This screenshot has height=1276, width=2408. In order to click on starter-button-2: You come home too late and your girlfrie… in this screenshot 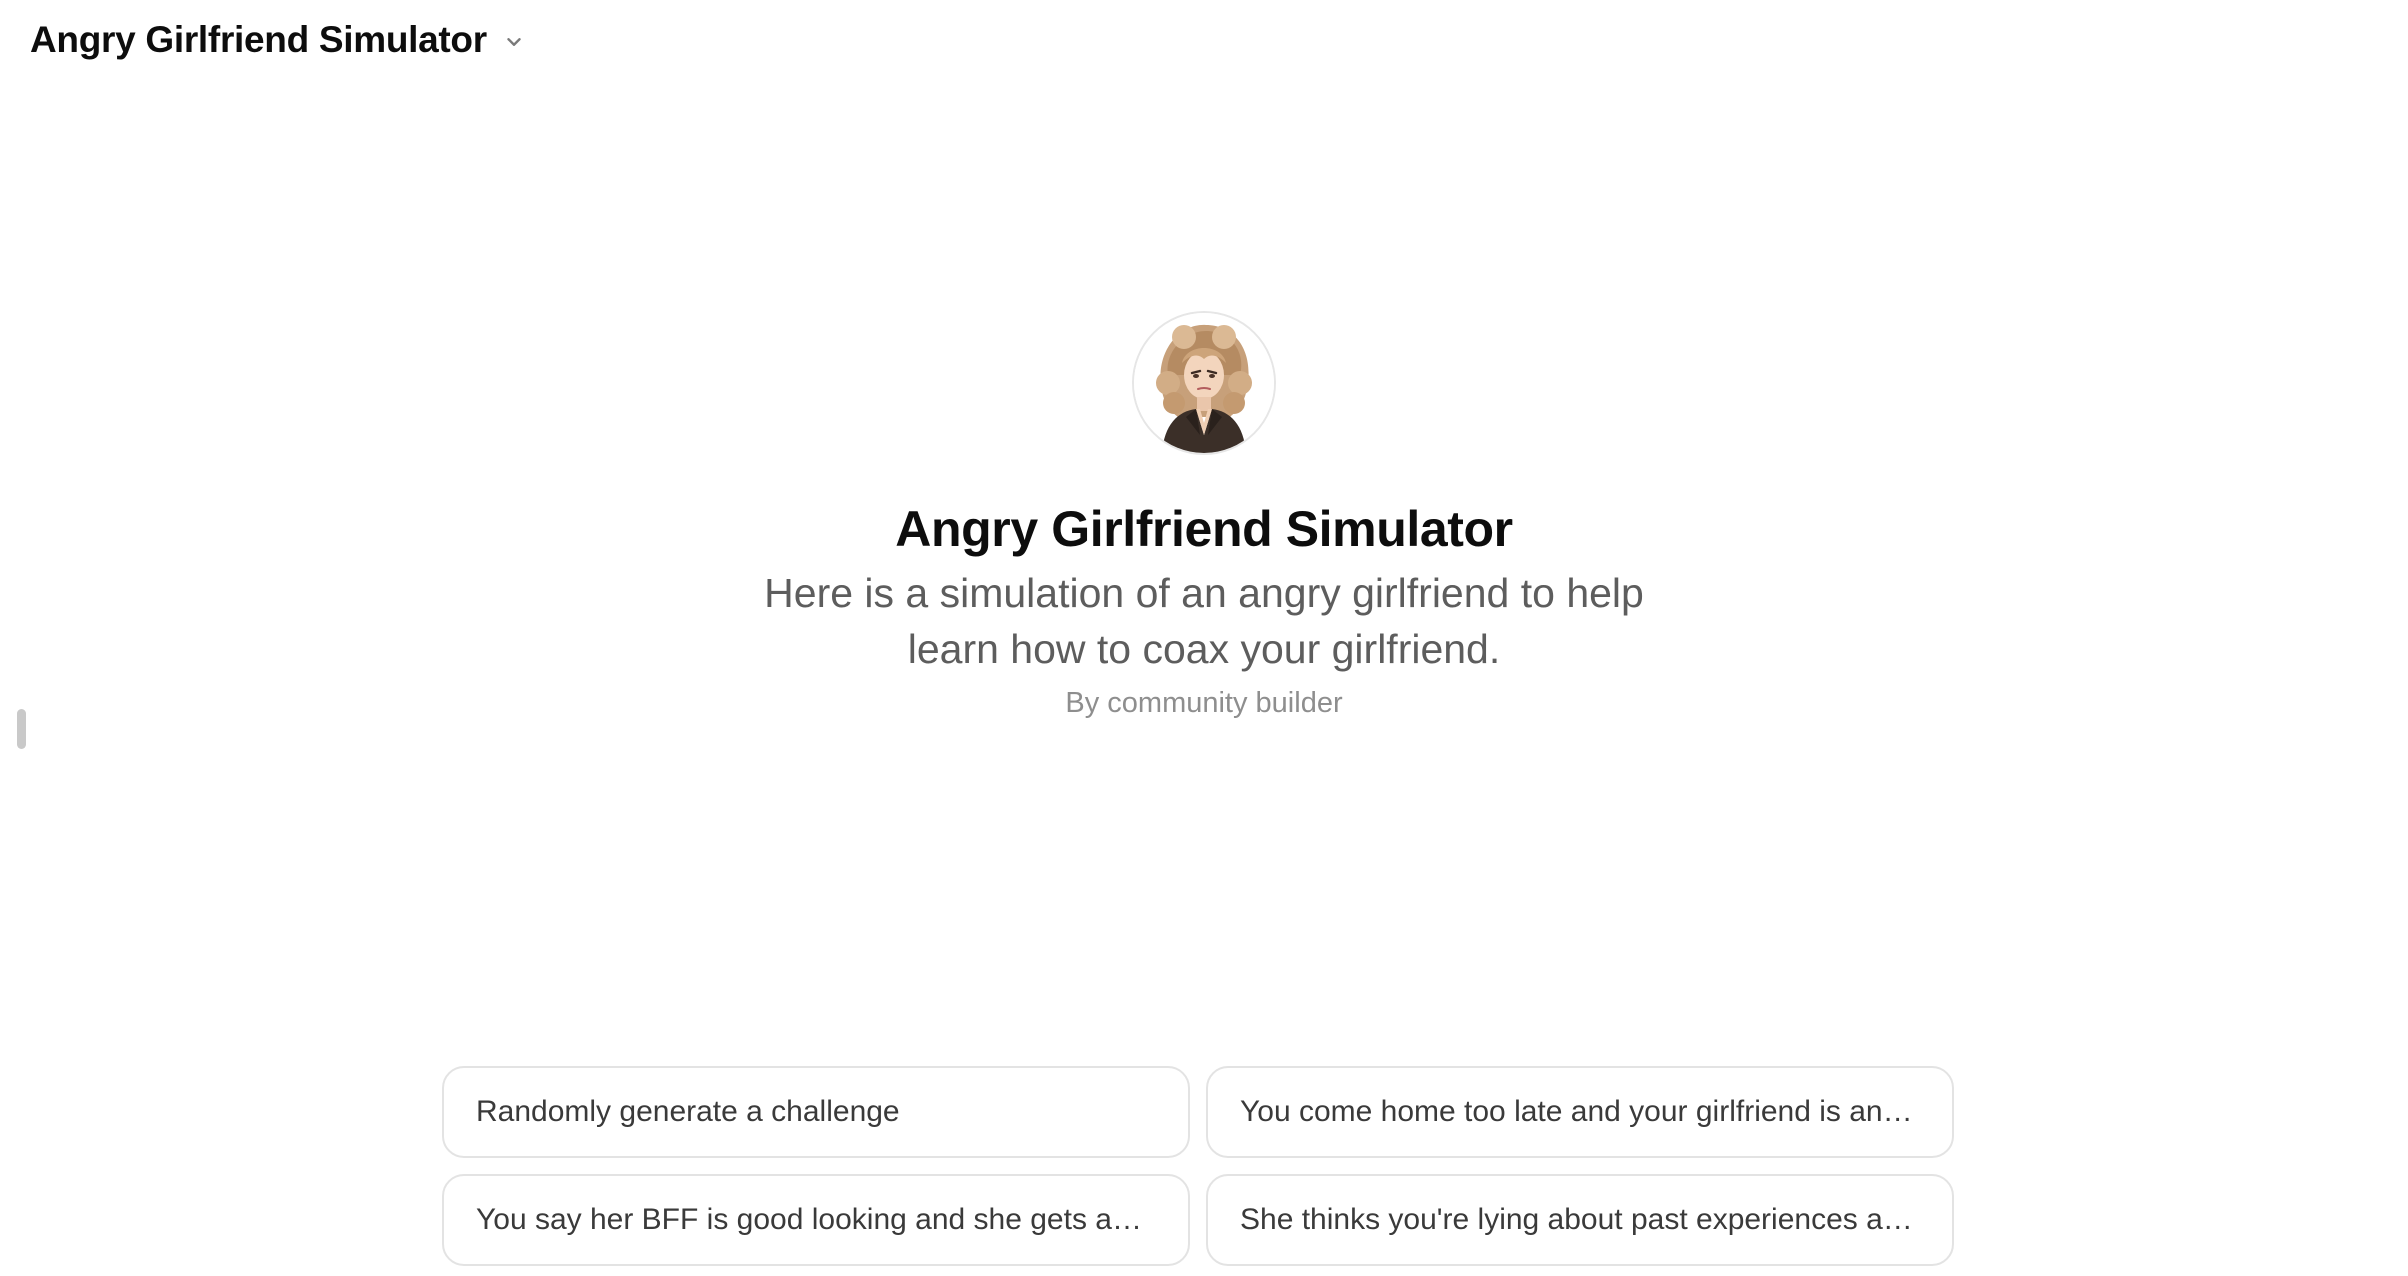, I will do `click(1580, 1112)`.